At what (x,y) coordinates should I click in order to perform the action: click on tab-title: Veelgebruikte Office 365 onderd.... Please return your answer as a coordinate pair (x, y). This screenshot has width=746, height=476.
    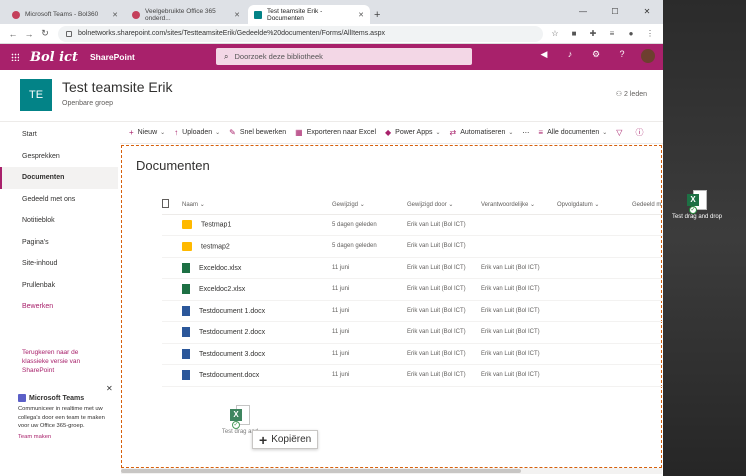
    Looking at the image, I should click on (180, 14).